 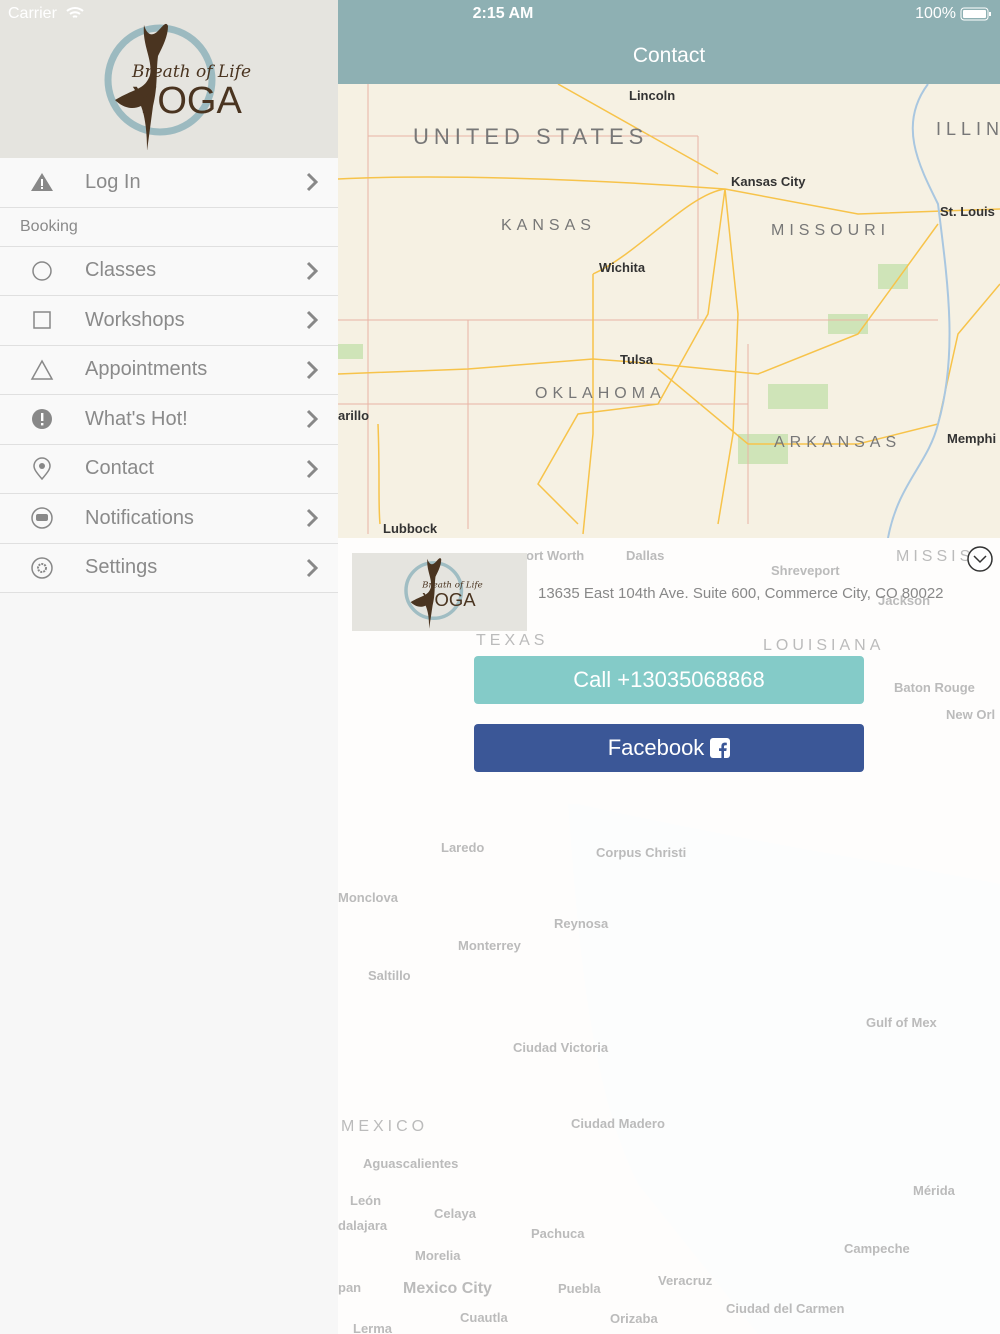 What do you see at coordinates (972, 438) in the screenshot?
I see `map-city-label: Memphi` at bounding box center [972, 438].